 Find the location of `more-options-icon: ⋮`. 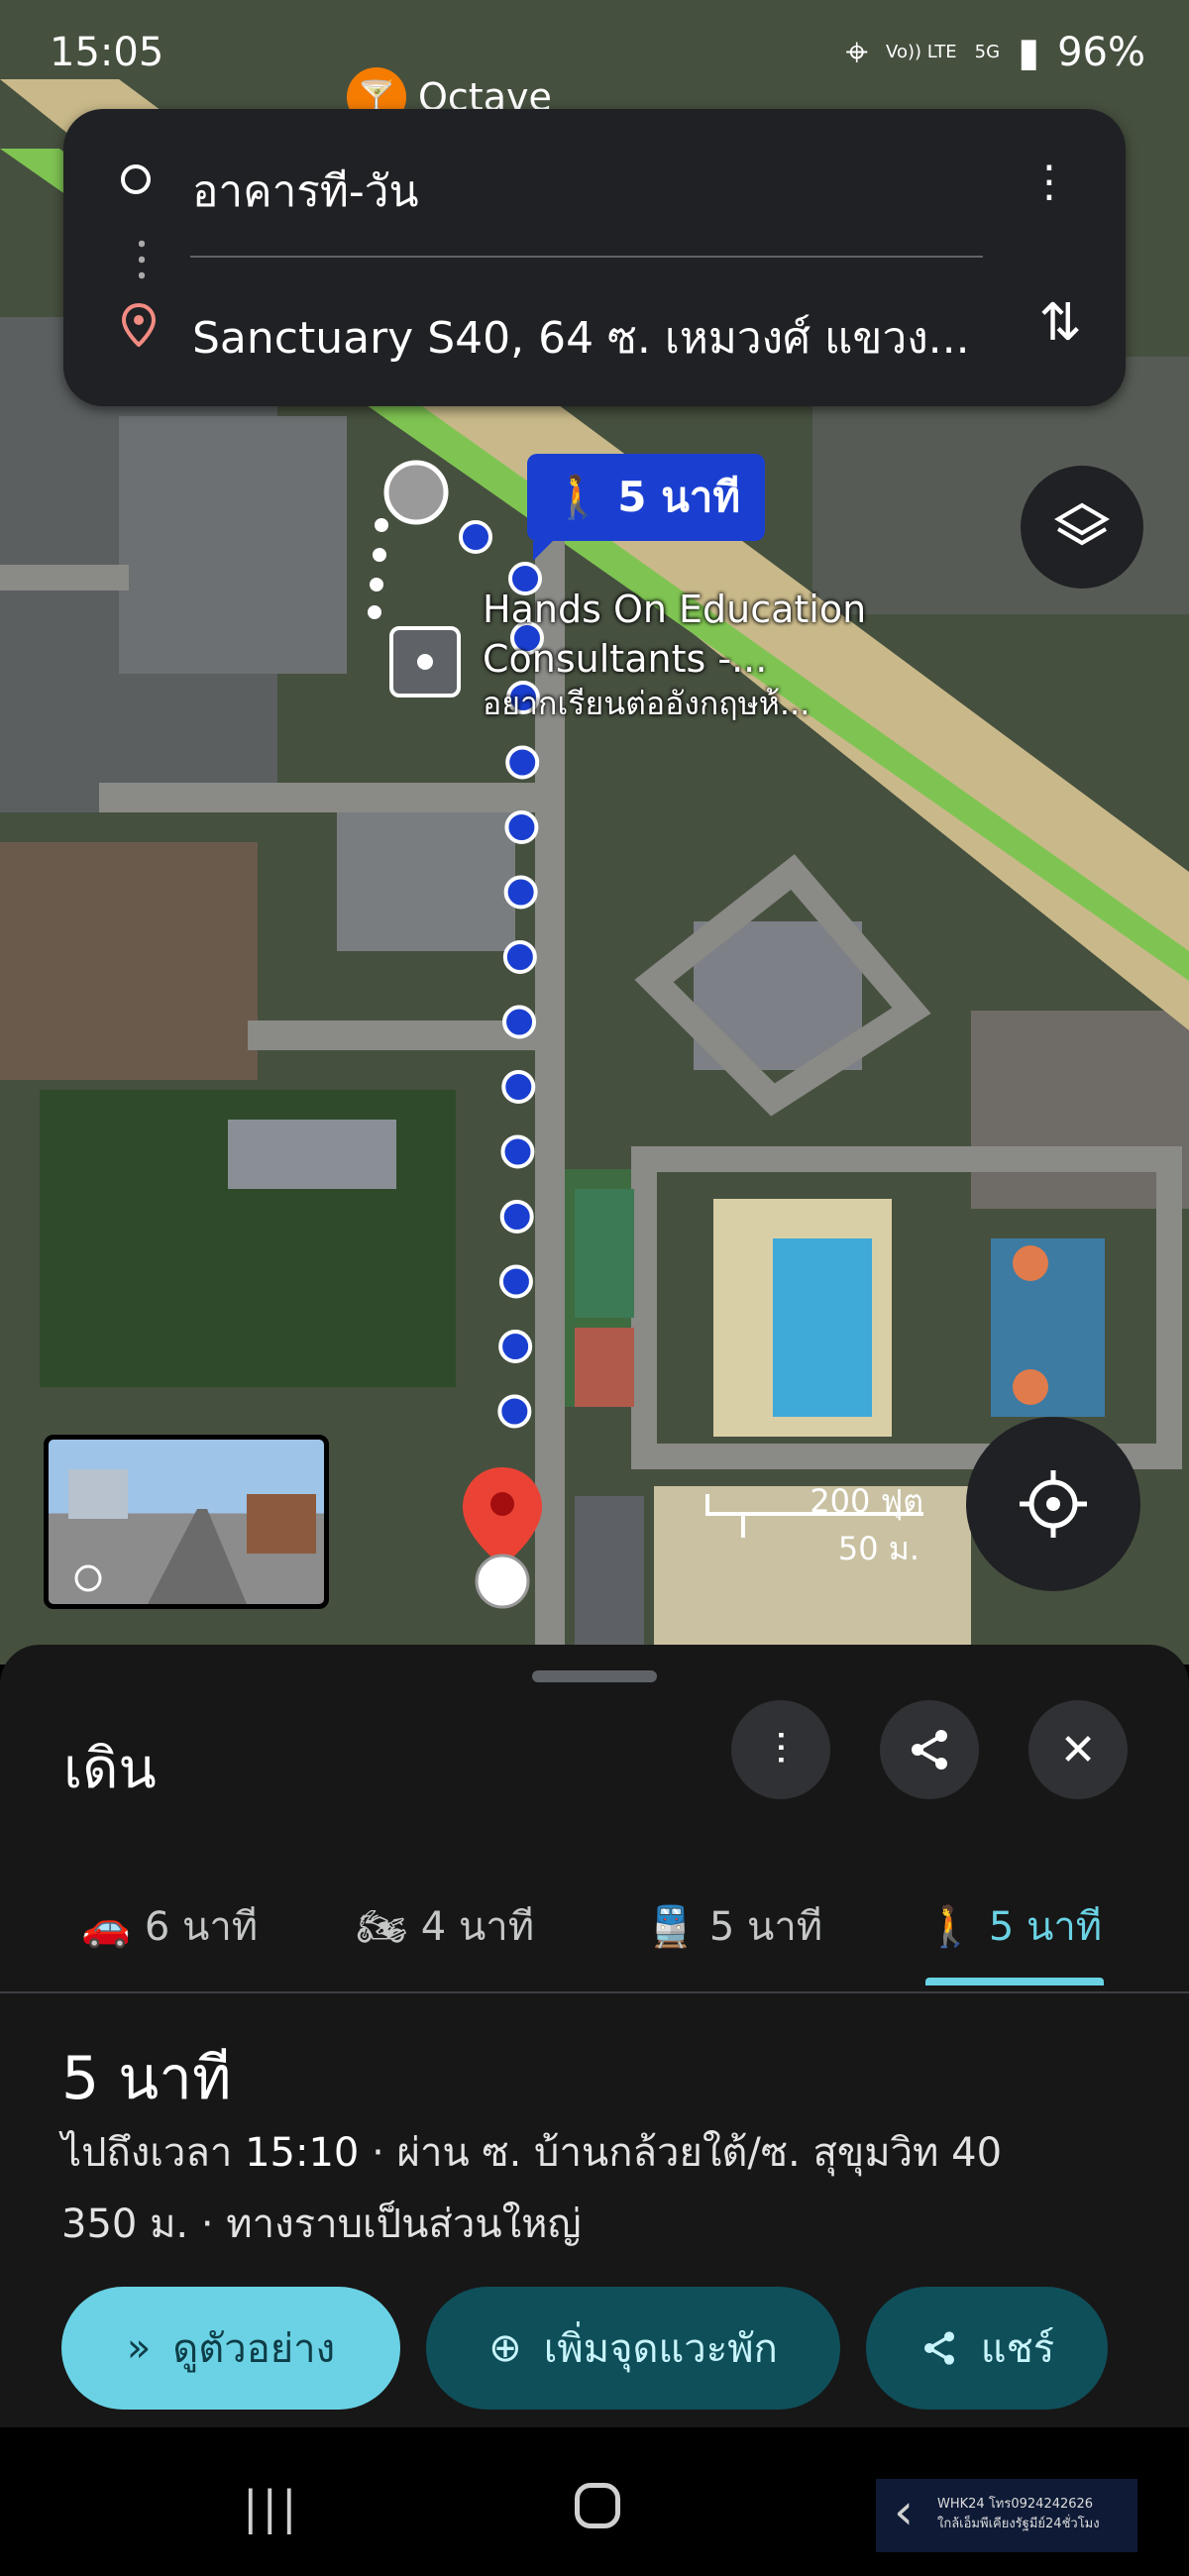

more-options-icon: ⋮ is located at coordinates (1049, 182).